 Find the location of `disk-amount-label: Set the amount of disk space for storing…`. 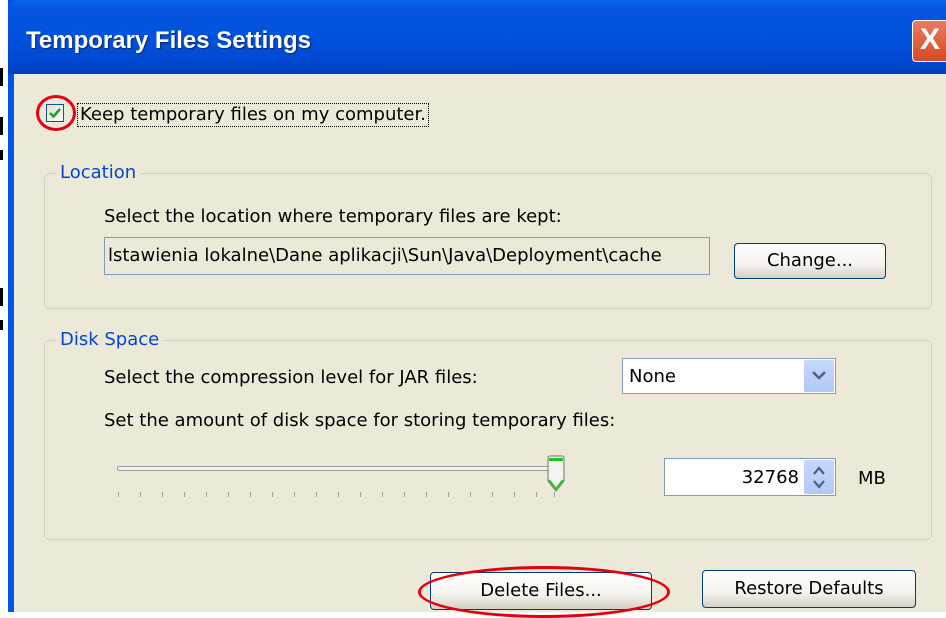

disk-amount-label: Set the amount of disk space for storing… is located at coordinates (360, 420).